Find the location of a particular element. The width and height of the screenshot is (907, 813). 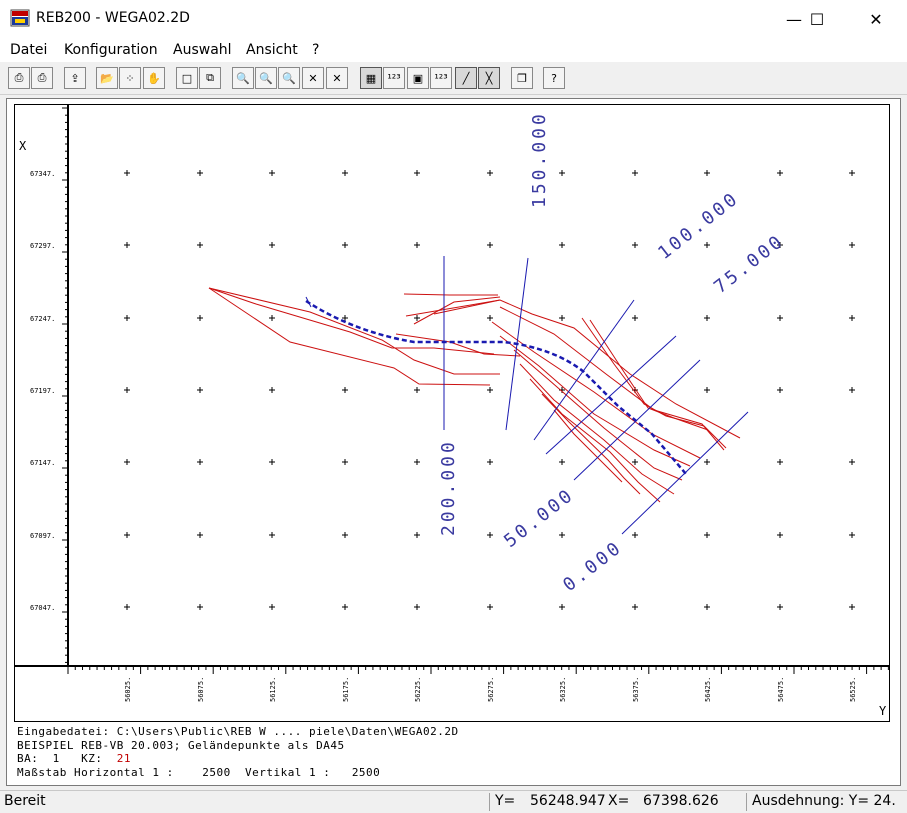

cross-line-button: ╳ is located at coordinates (489, 78).